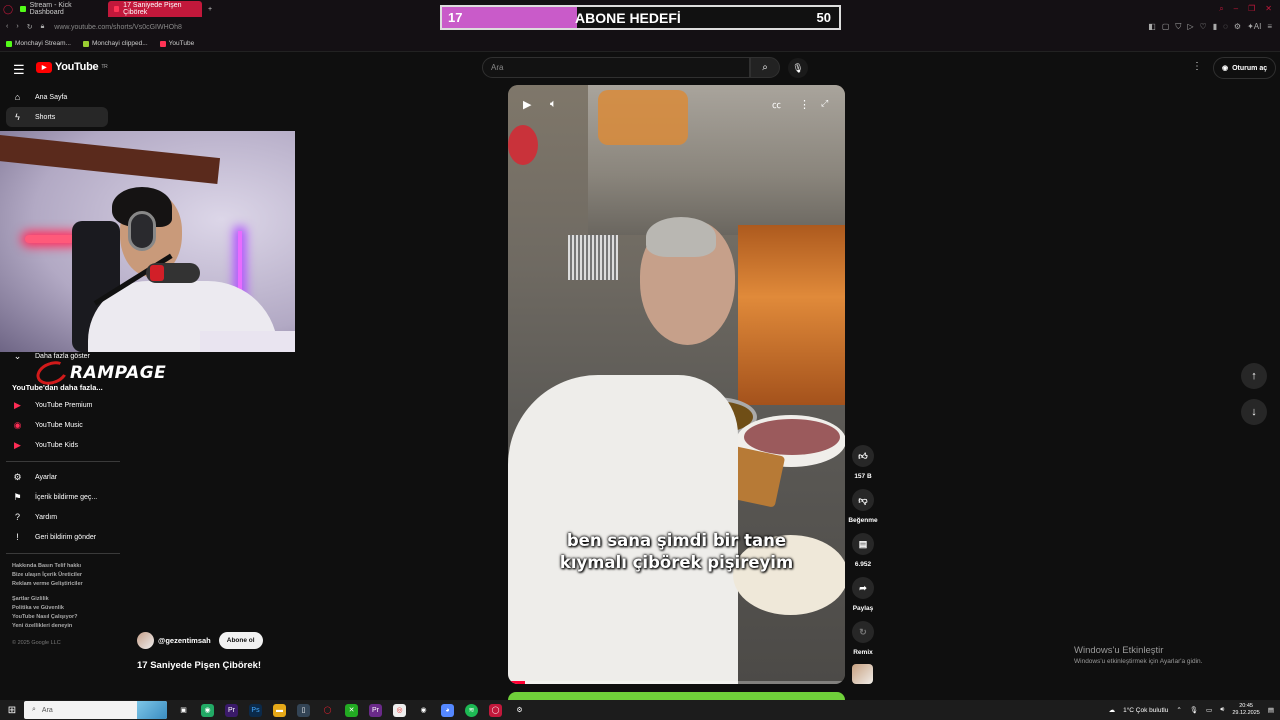 This screenshot has width=1280, height=720. Describe the element at coordinates (527, 104) in the screenshot. I see `play-icon: ▶` at that location.